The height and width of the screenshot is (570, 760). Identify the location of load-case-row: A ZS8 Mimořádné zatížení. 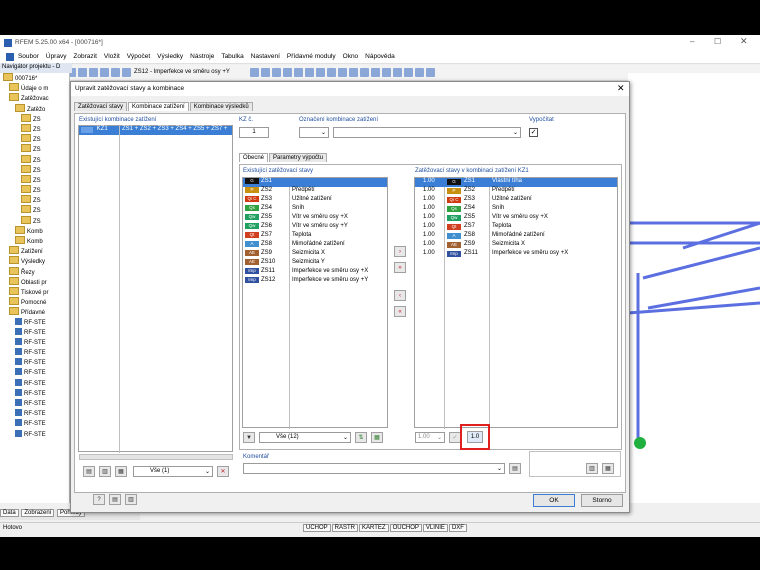
(315, 245).